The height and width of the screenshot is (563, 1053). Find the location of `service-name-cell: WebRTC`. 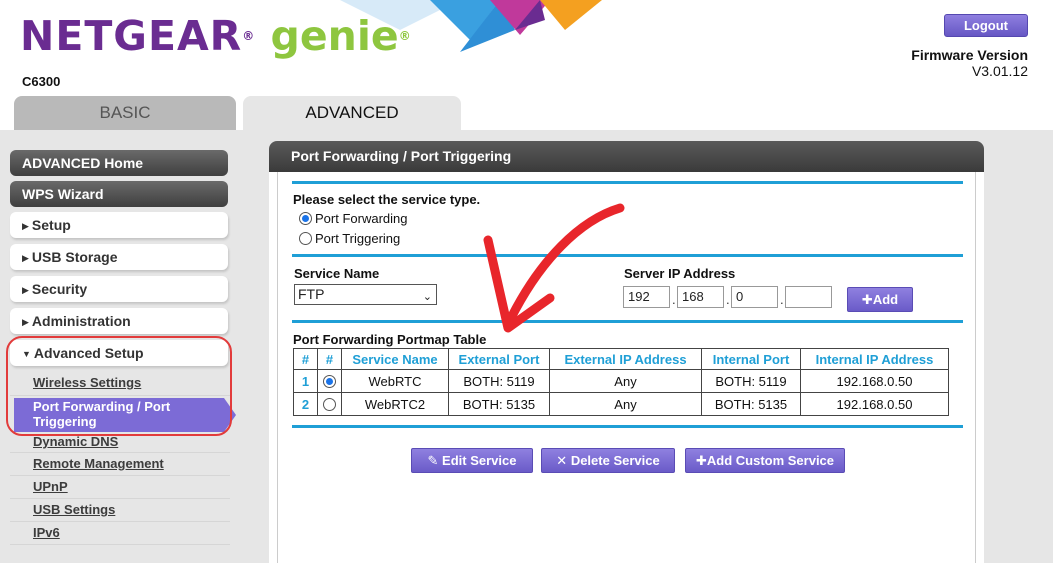

service-name-cell: WebRTC is located at coordinates (395, 381).